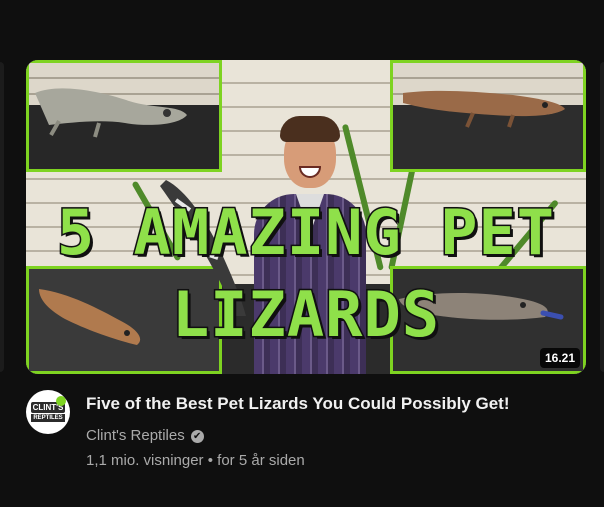 The height and width of the screenshot is (507, 604). Describe the element at coordinates (145, 460) in the screenshot. I see `view-count: 1,1 mio. visninger` at that location.